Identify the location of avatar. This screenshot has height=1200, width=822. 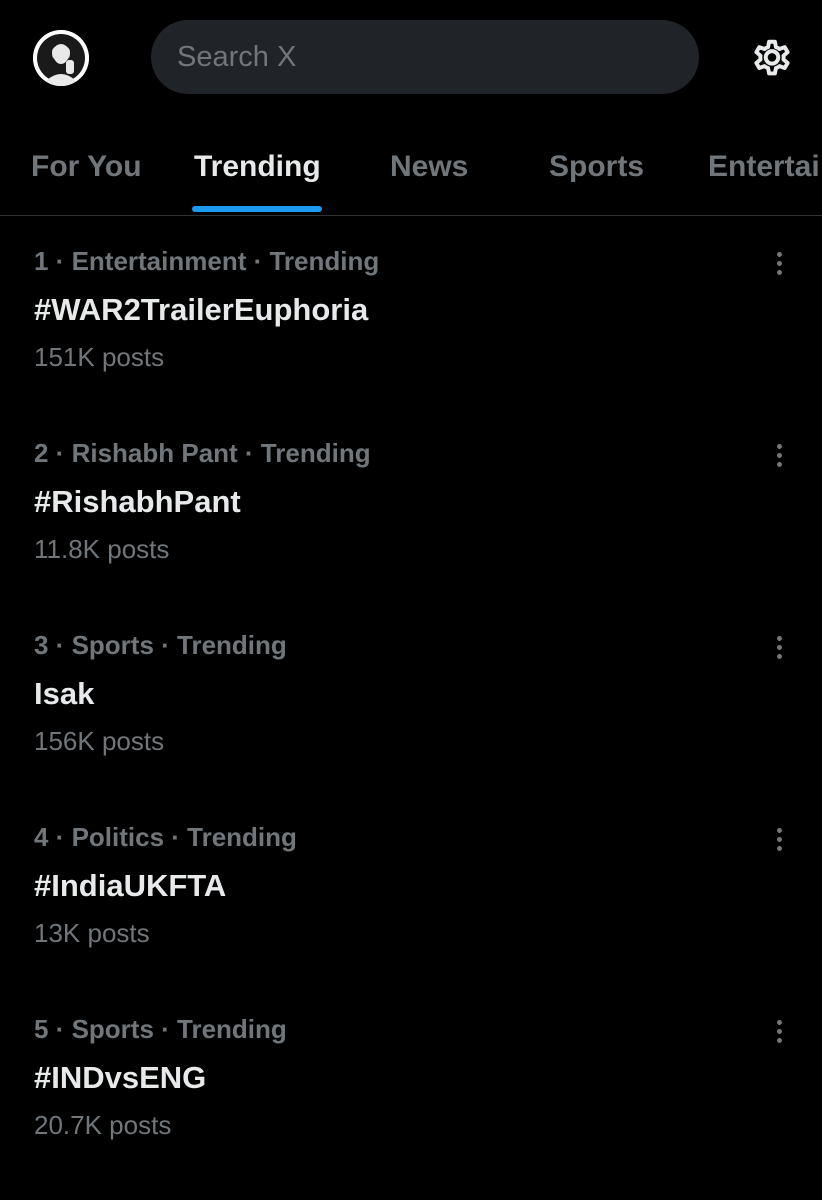
(61, 58).